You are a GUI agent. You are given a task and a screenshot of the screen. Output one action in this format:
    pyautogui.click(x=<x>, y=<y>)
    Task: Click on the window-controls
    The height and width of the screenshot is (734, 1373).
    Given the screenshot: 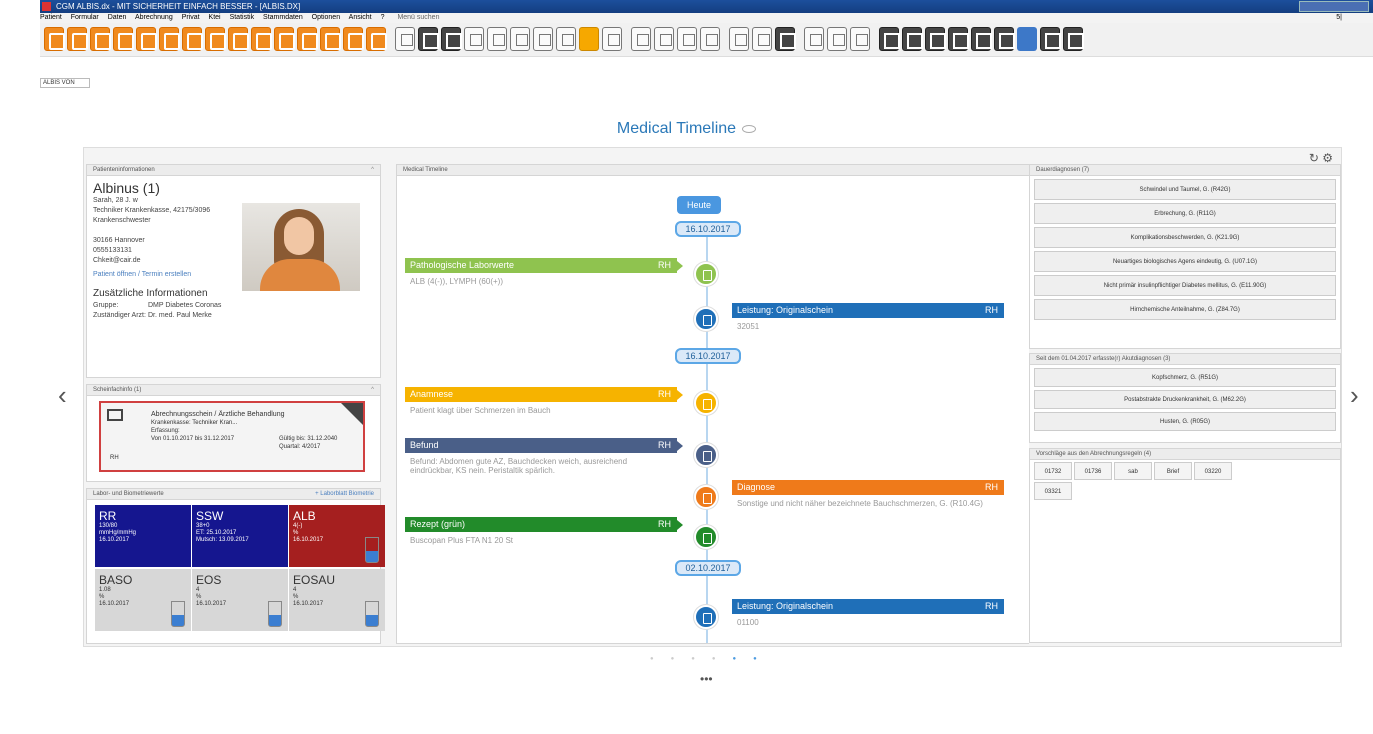 What is the action you would take?
    pyautogui.click(x=1334, y=6)
    